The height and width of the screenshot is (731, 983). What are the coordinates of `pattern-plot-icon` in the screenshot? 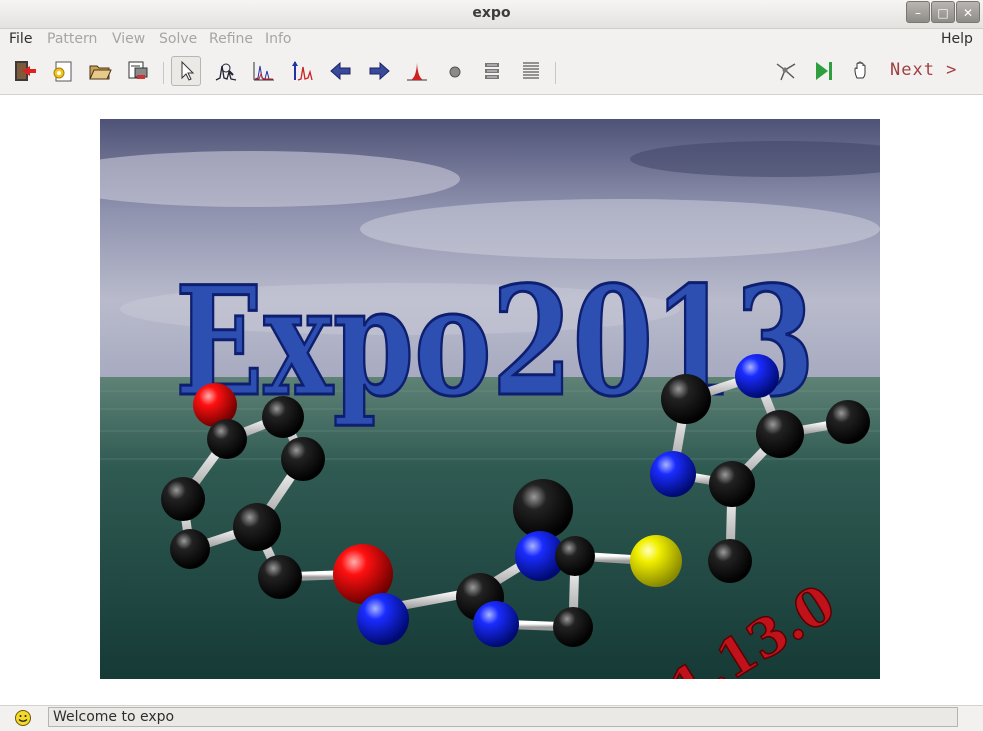 It's located at (263, 71).